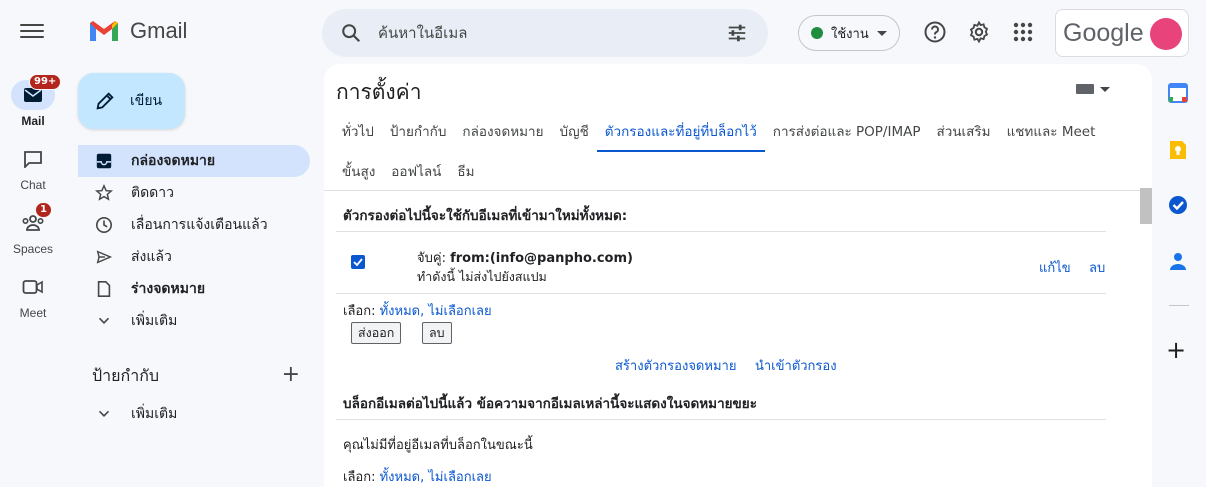  Describe the element at coordinates (1166, 34) in the screenshot. I see `avatar` at that location.